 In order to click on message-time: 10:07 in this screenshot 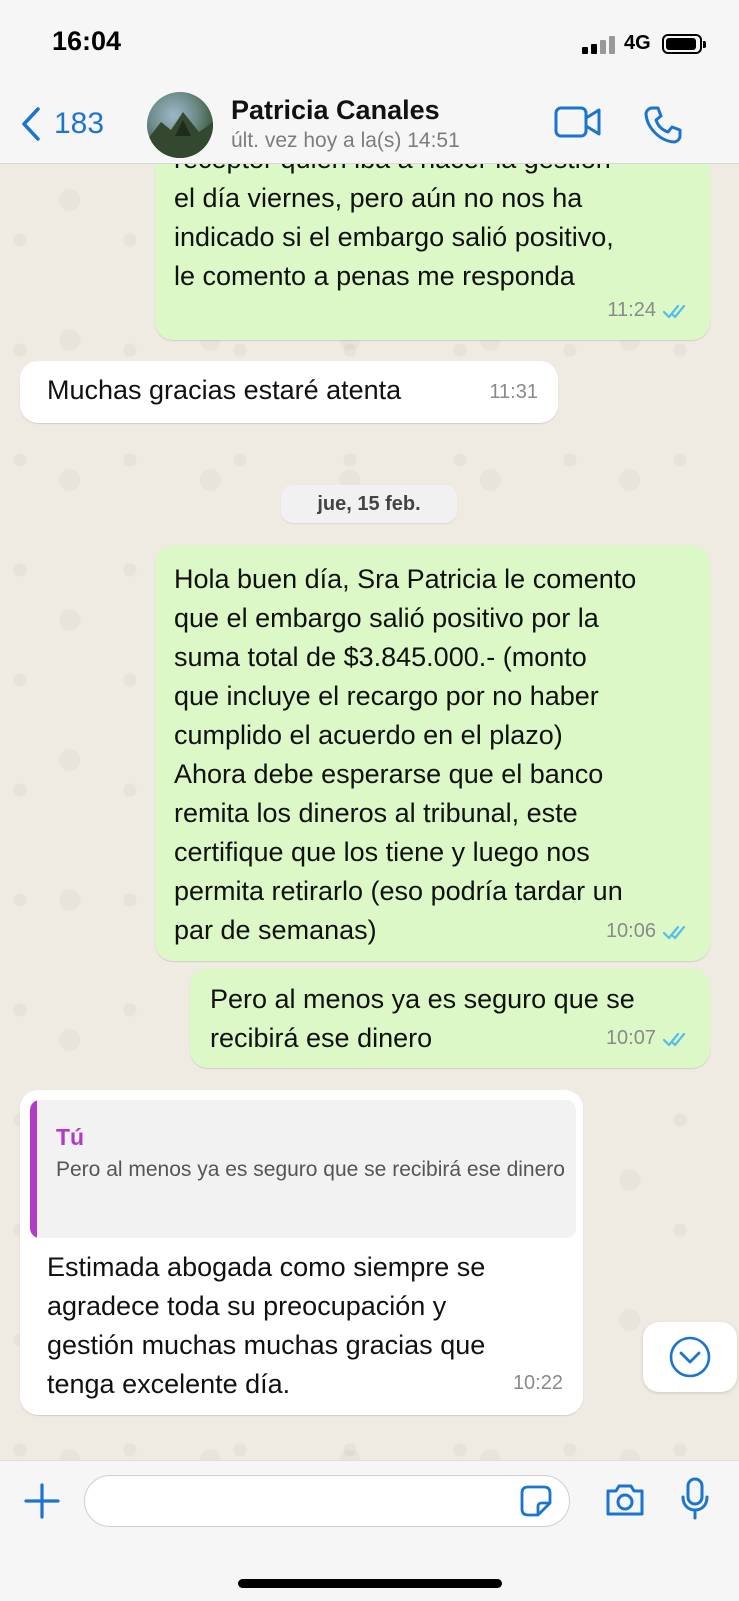, I will do `click(630, 1038)`.